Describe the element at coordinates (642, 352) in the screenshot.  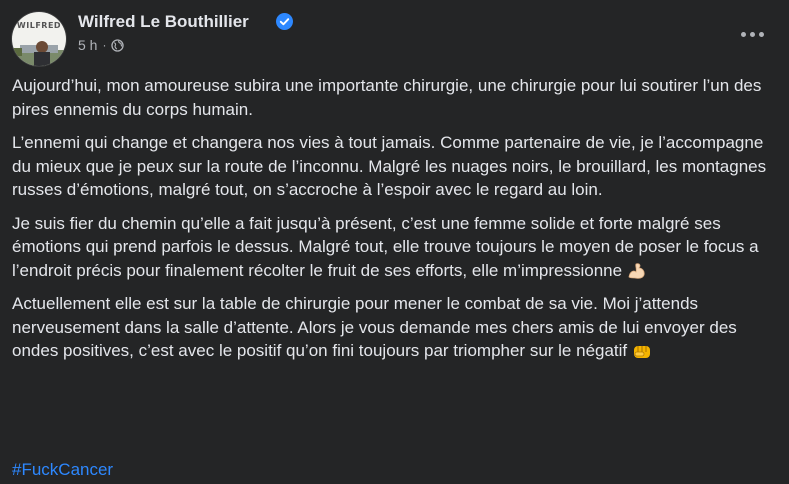
I see `oncoming-fist-icon` at that location.